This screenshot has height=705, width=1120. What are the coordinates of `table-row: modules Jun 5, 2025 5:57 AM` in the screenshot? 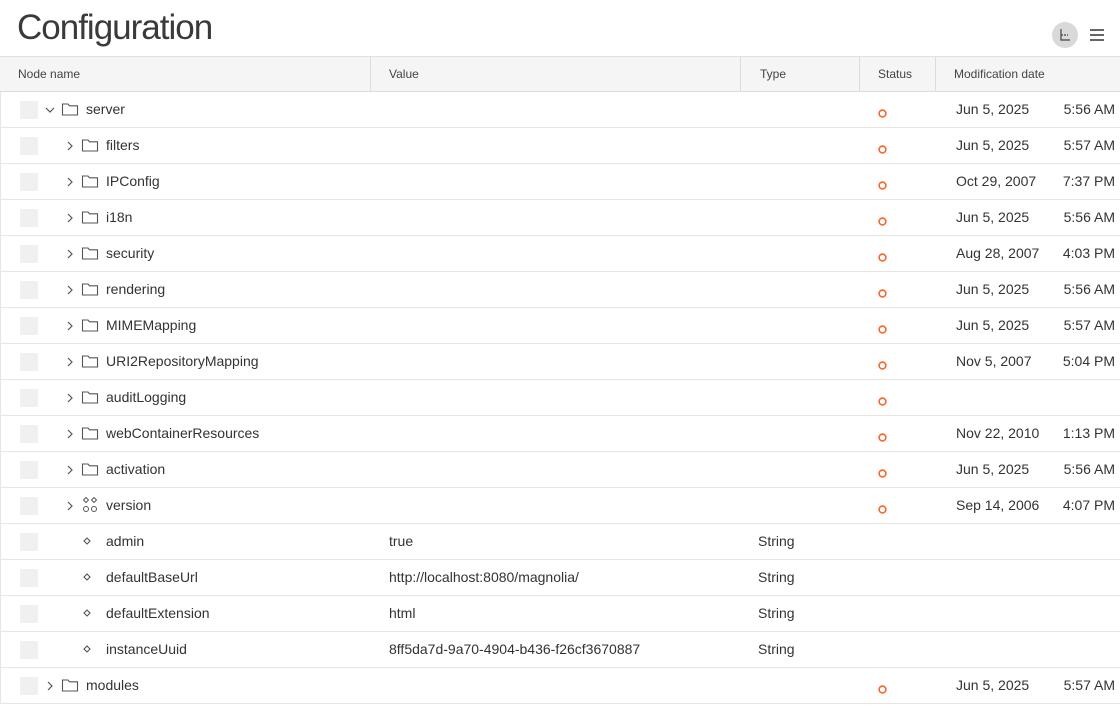 It's located at (560, 686).